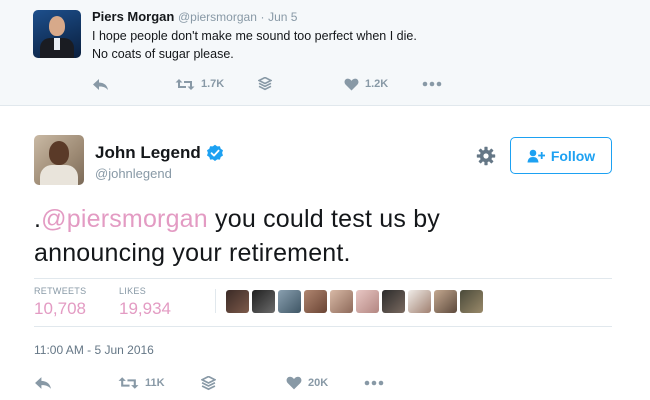  What do you see at coordinates (163, 54) in the screenshot?
I see `parent-text-line: No coats of sugar please.` at bounding box center [163, 54].